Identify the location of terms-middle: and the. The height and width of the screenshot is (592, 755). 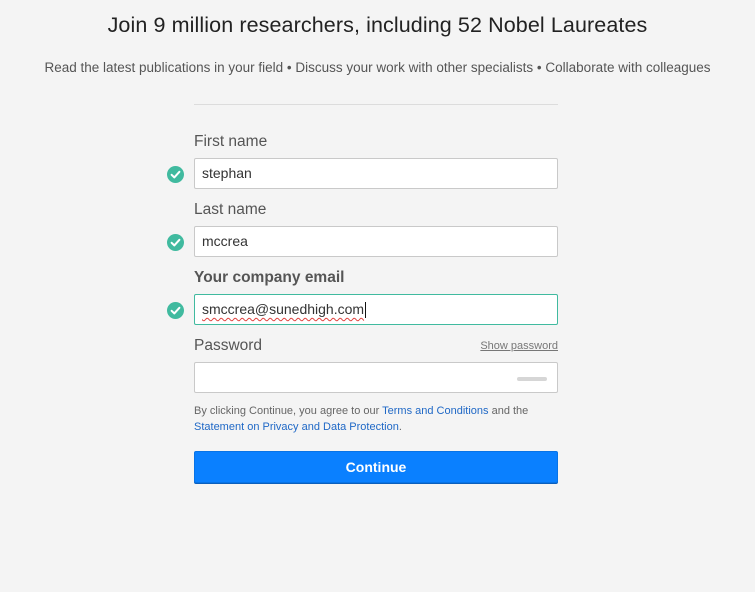
(508, 411).